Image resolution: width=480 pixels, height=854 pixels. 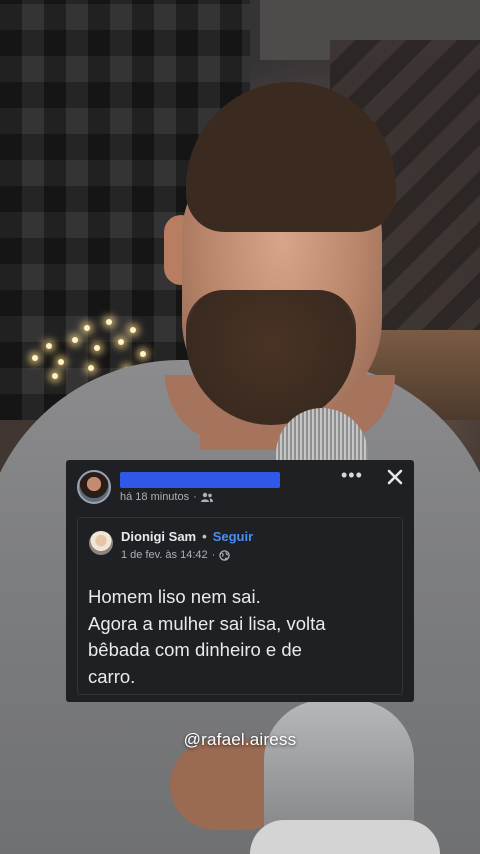 What do you see at coordinates (345, 837) in the screenshot?
I see `microphone-base` at bounding box center [345, 837].